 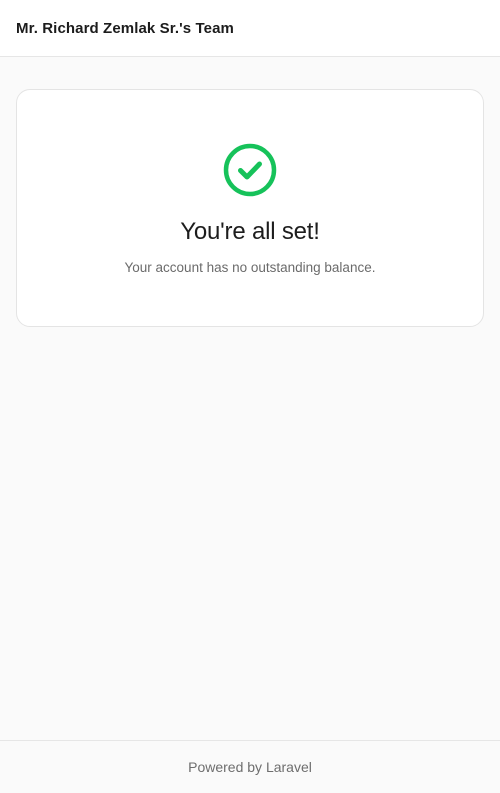 I want to click on page-header: Mr. Richard Zemlak Sr.'s Team, so click(x=250, y=28).